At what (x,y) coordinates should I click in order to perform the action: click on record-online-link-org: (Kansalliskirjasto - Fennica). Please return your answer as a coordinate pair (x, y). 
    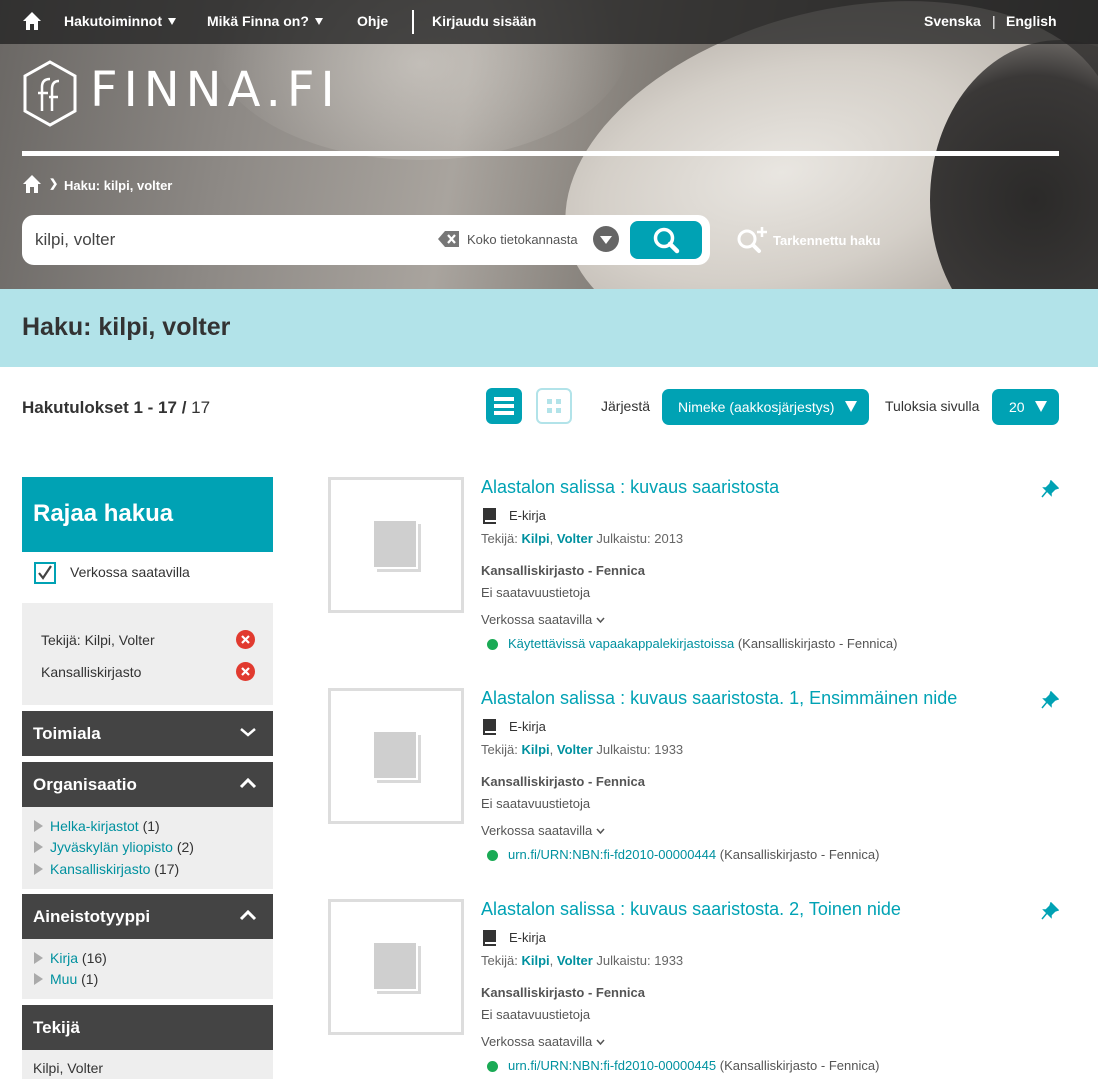
    Looking at the image, I should click on (799, 1065).